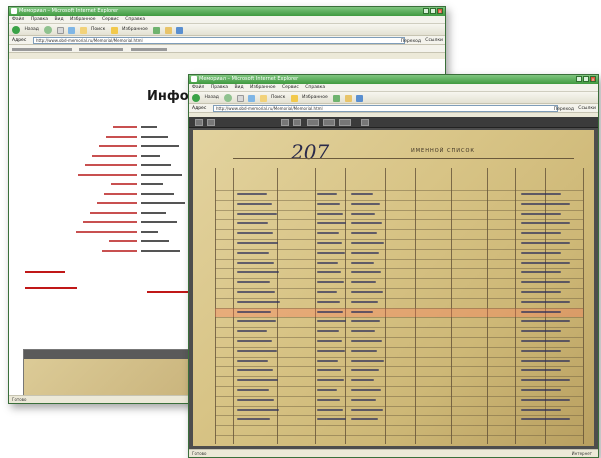 This screenshot has height=458, width=601. I want to click on viewer-zoom-out-icon, so click(297, 122).